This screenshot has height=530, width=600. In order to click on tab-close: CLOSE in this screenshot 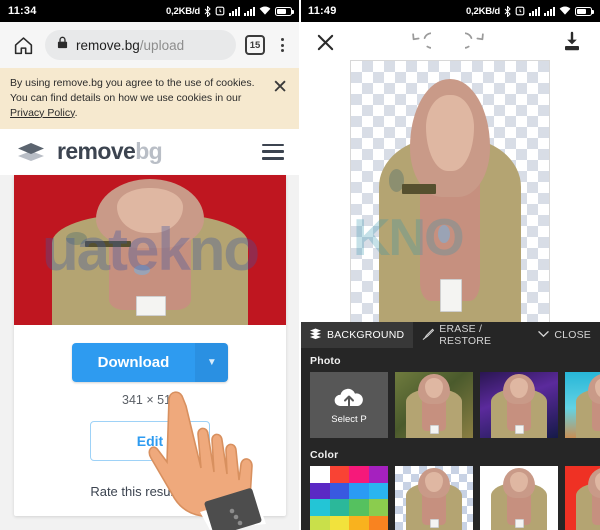, I will do `click(564, 335)`.